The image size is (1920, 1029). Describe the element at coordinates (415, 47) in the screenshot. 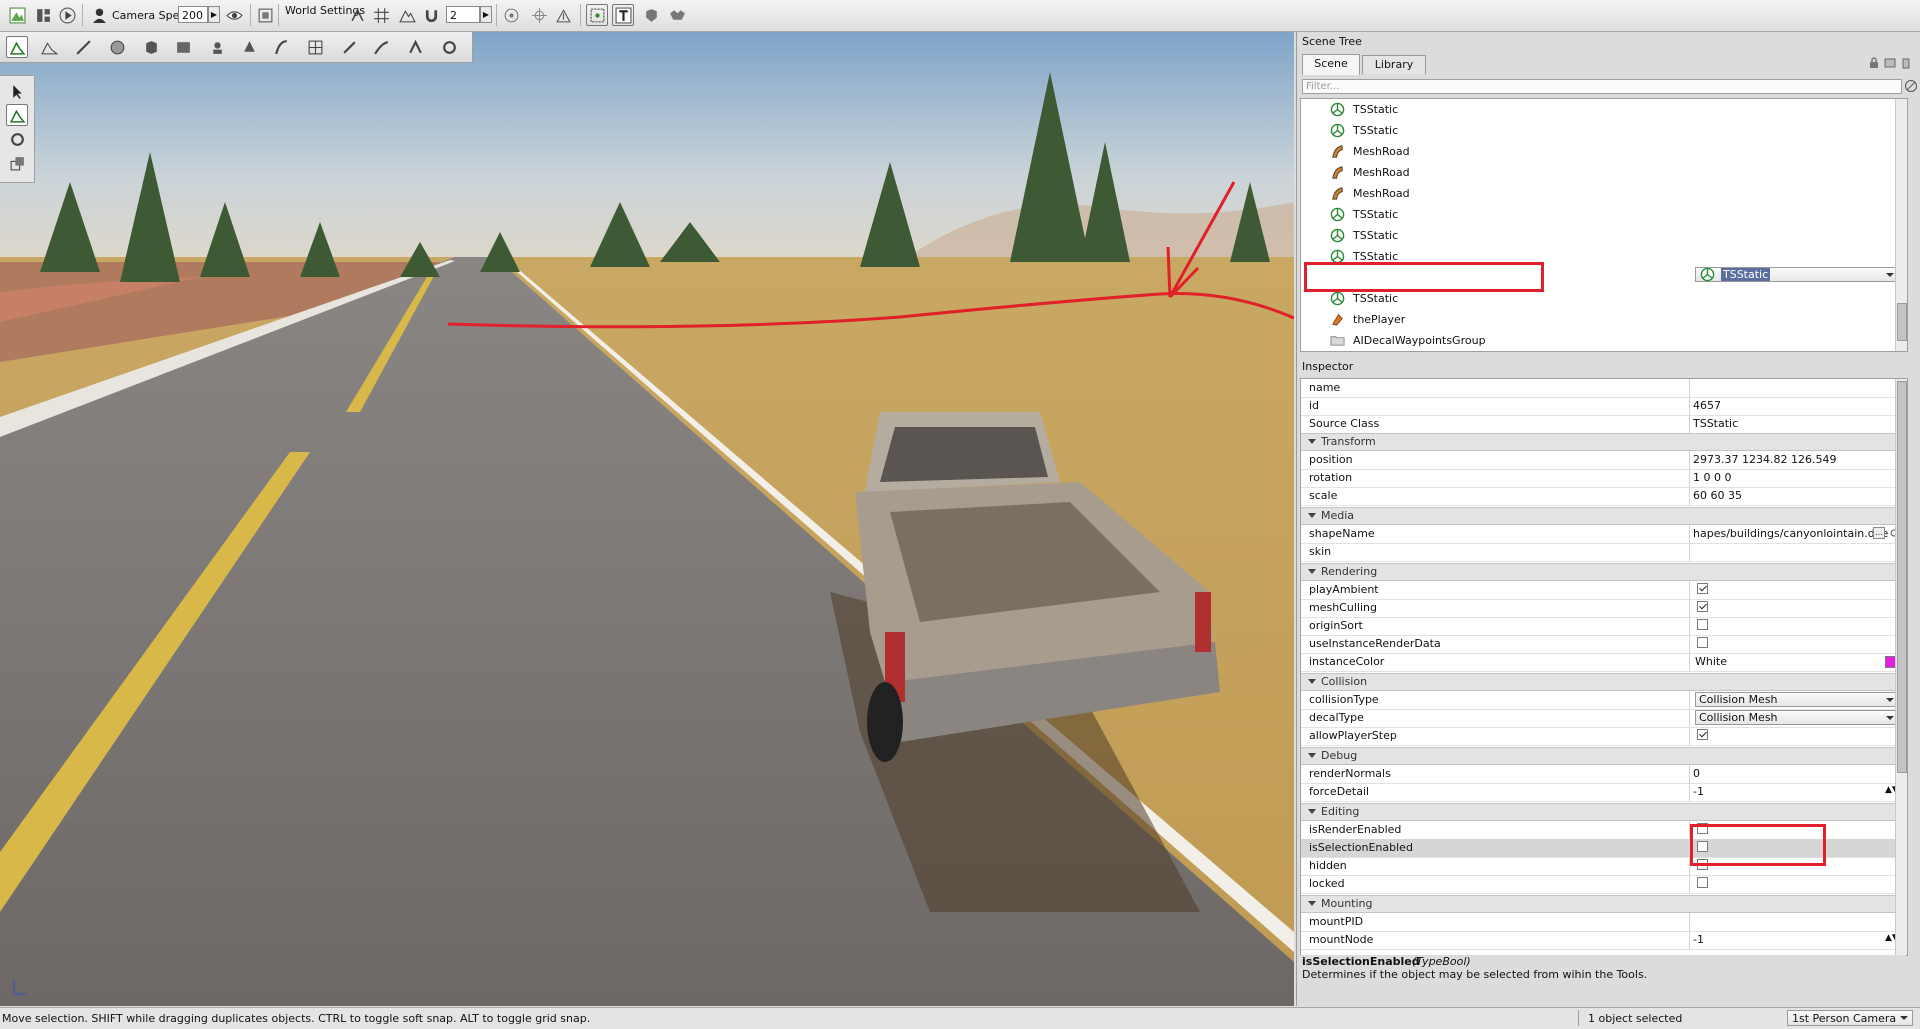

I see `path-editor-icon` at that location.